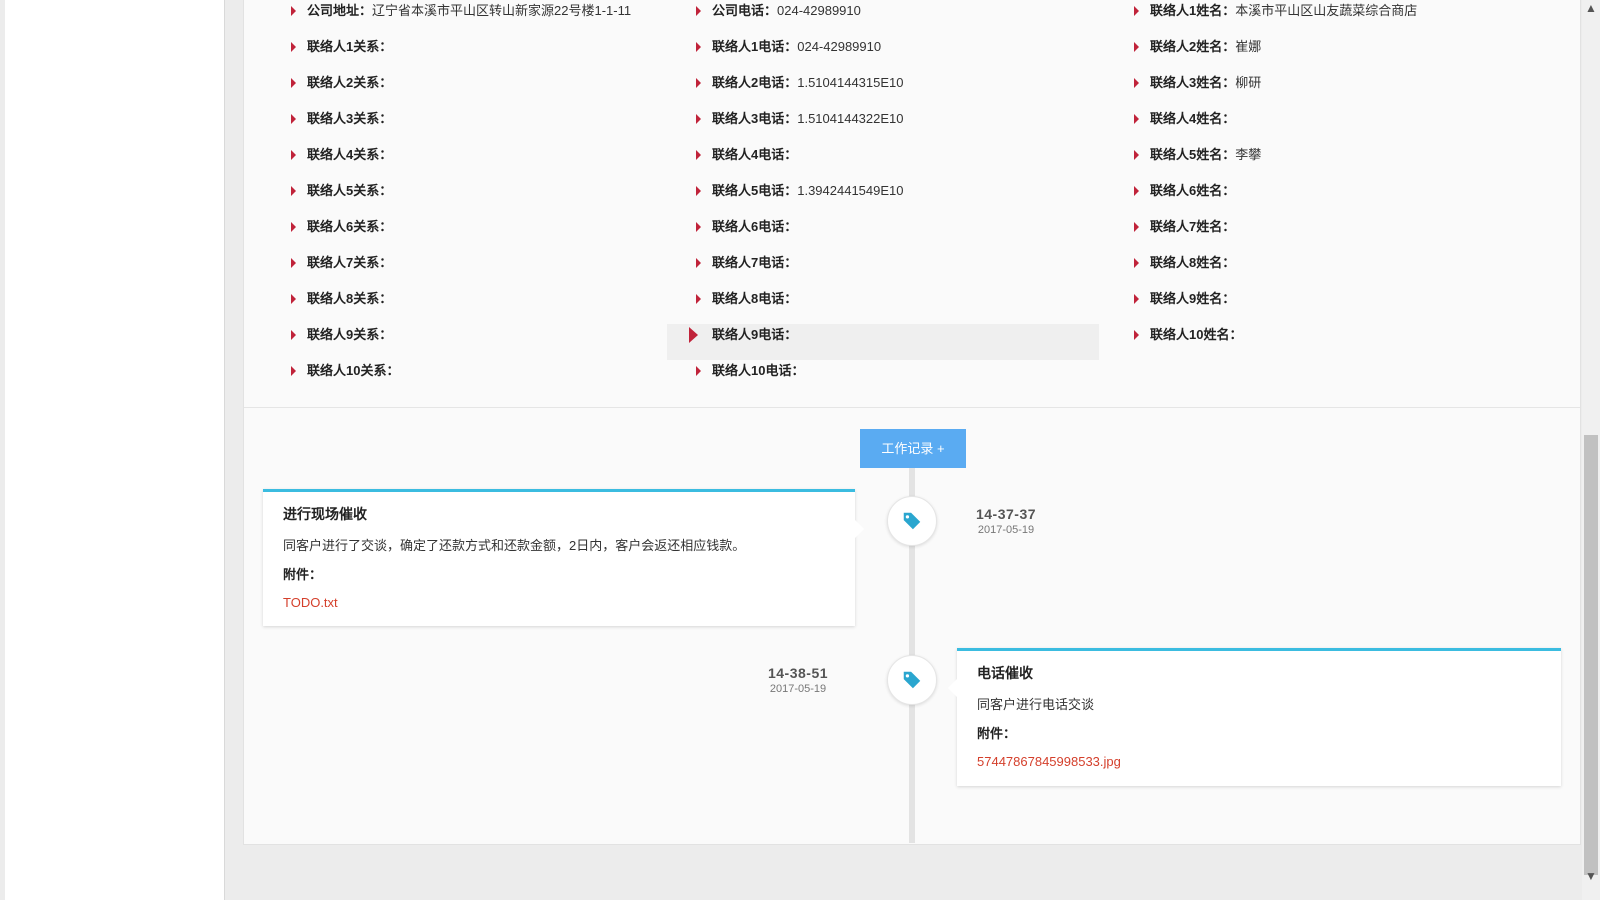 The height and width of the screenshot is (900, 1600). I want to click on vertical-scrollbar: ▲ ▼, so click(1591, 450).